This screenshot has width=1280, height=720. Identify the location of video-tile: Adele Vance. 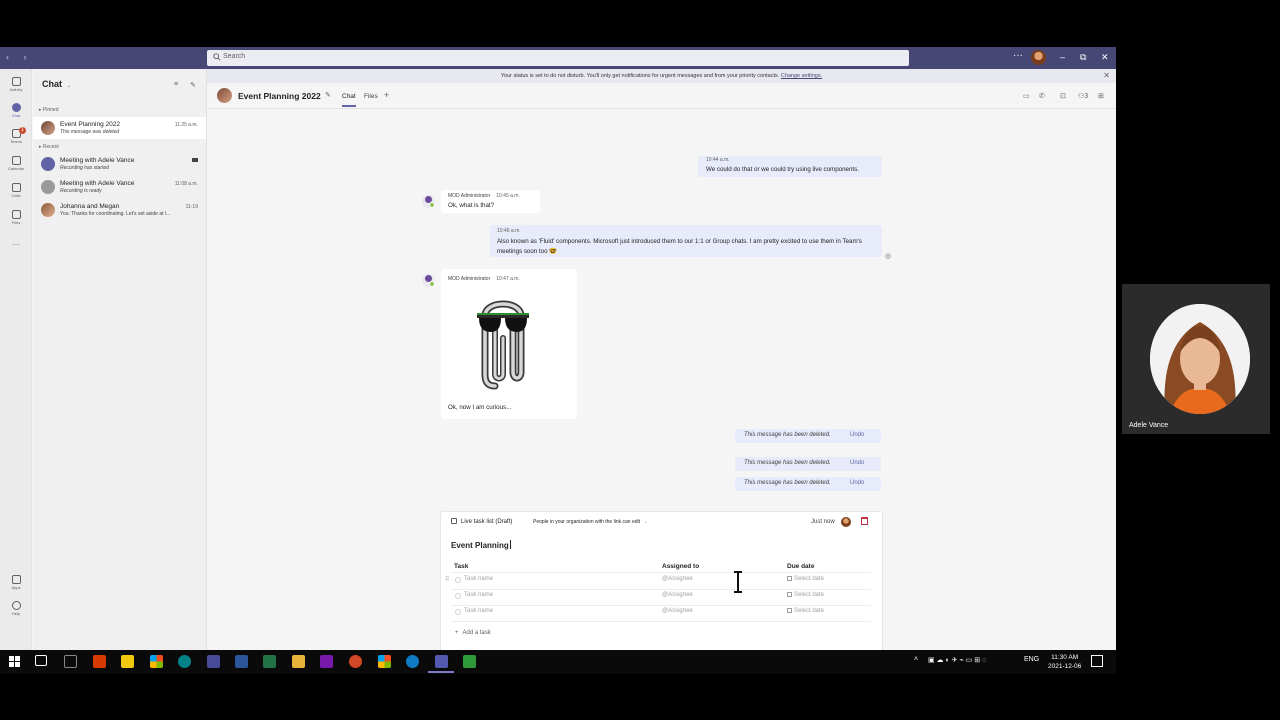
(1196, 359).